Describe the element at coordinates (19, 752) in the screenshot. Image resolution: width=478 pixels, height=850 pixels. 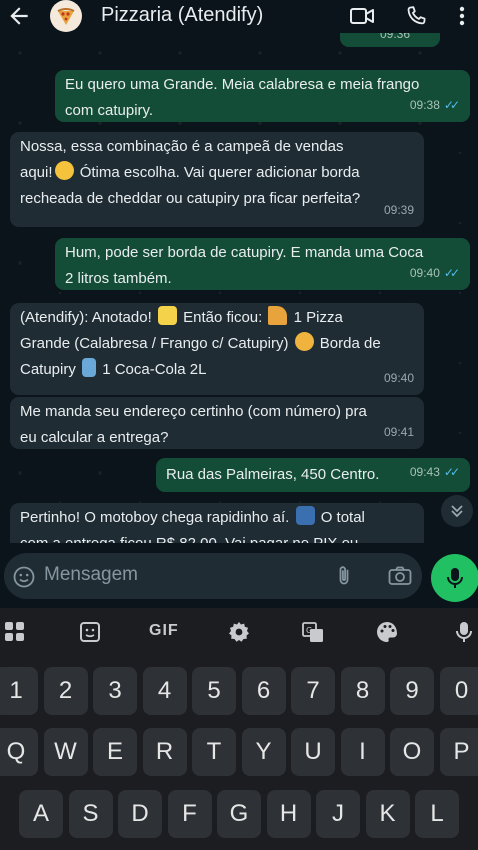
I see `key-q: Q` at that location.